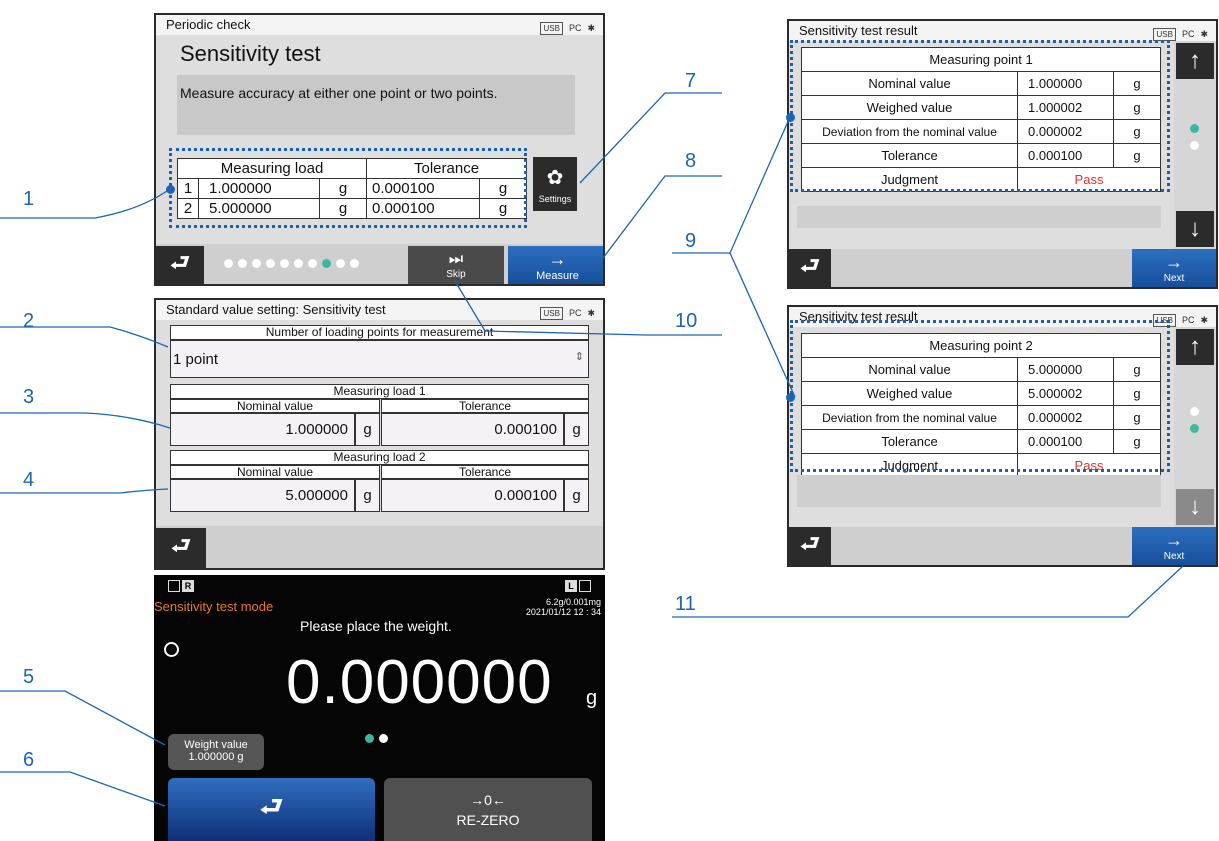 The width and height of the screenshot is (1219, 841). Describe the element at coordinates (29, 480) in the screenshot. I see `callout-number: 4` at that location.